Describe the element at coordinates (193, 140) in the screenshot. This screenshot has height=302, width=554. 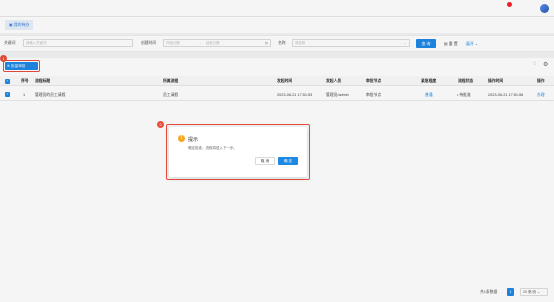
I see `dialog-title: 提示` at that location.